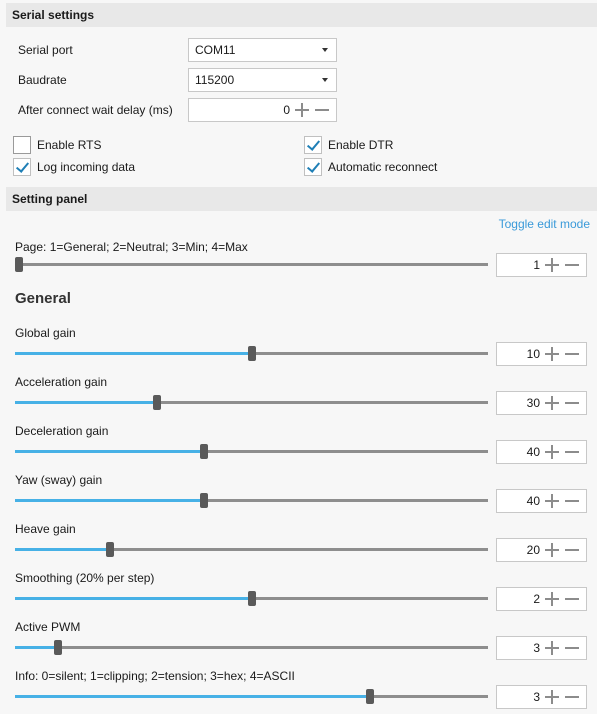  I want to click on auto-reconnect-label: Automatic reconnect, so click(383, 167).